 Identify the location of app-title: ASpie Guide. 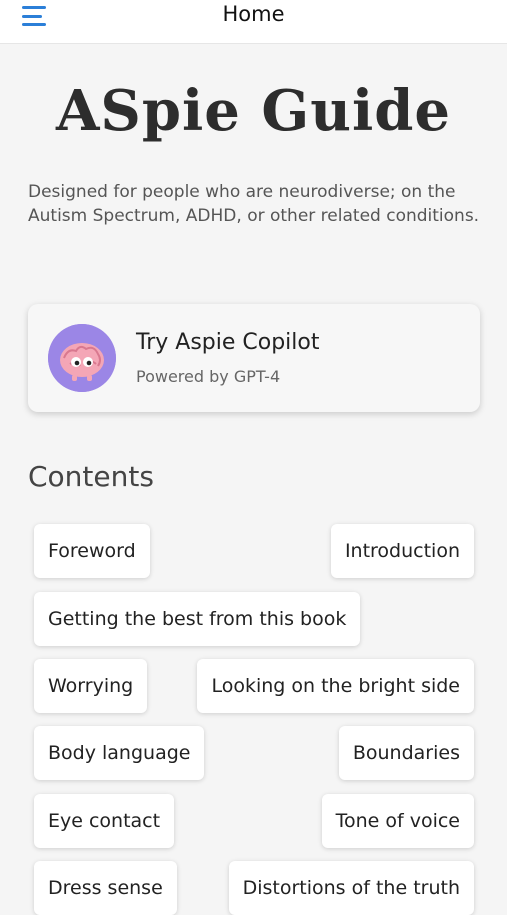
(253, 111).